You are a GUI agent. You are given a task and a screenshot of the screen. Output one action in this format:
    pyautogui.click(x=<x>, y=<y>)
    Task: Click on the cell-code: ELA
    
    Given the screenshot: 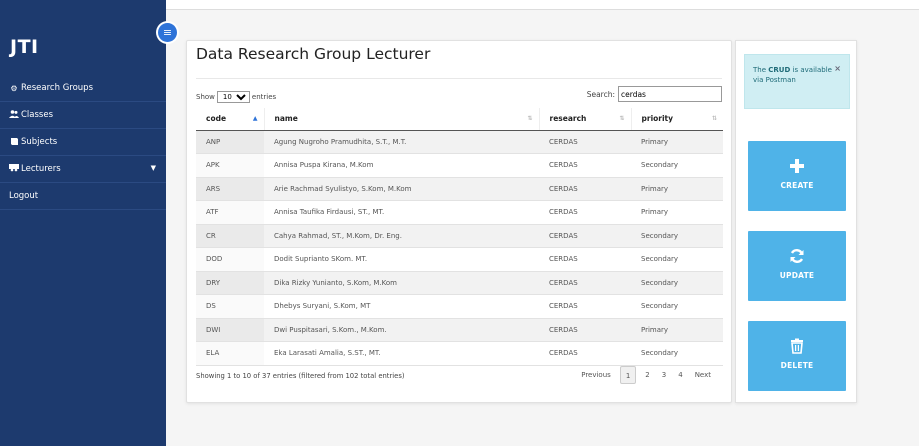 What is the action you would take?
    pyautogui.click(x=230, y=353)
    